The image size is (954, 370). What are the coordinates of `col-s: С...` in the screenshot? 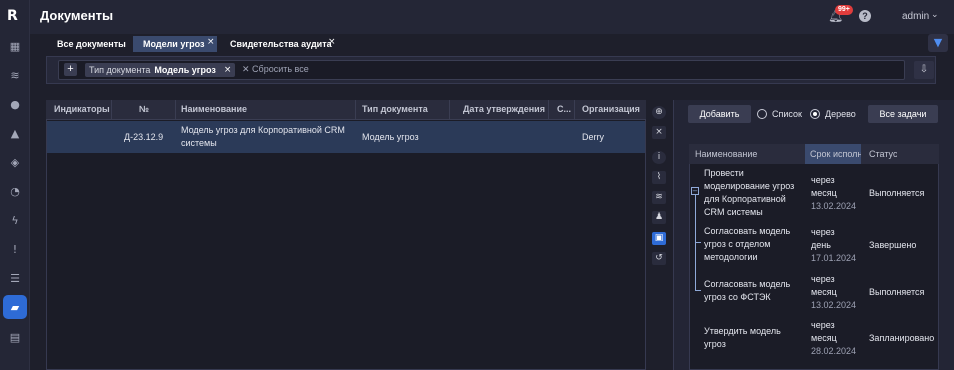 It's located at (564, 109).